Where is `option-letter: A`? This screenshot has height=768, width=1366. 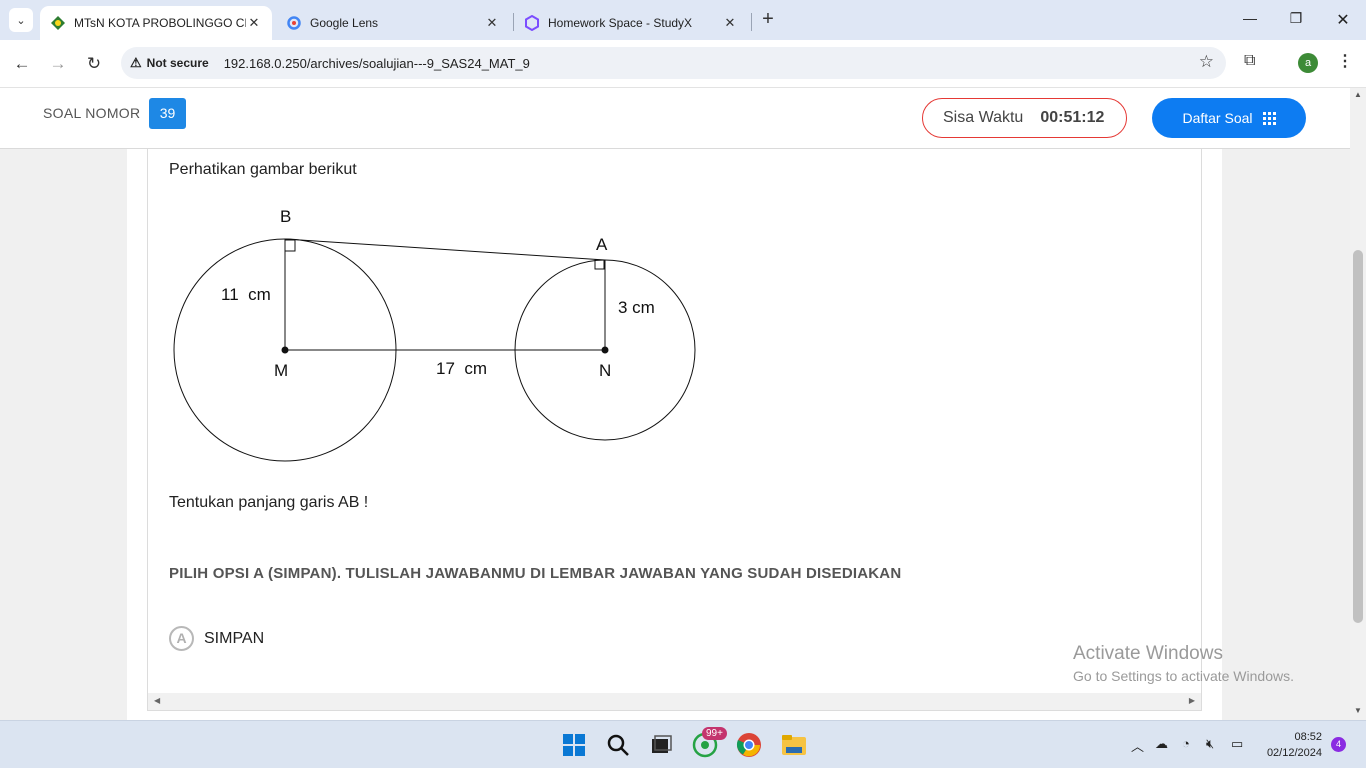
option-letter: A is located at coordinates (181, 638).